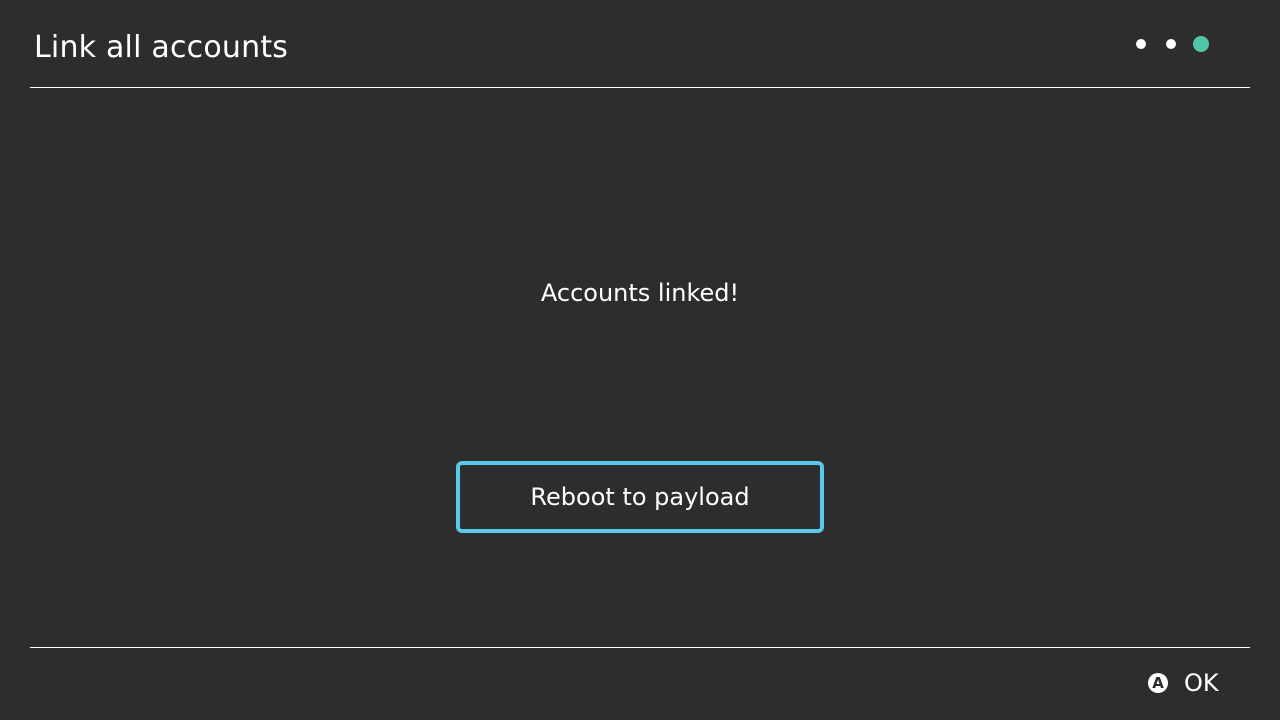 The height and width of the screenshot is (720, 1280). What do you see at coordinates (1158, 683) in the screenshot?
I see `a-button-icon: A` at bounding box center [1158, 683].